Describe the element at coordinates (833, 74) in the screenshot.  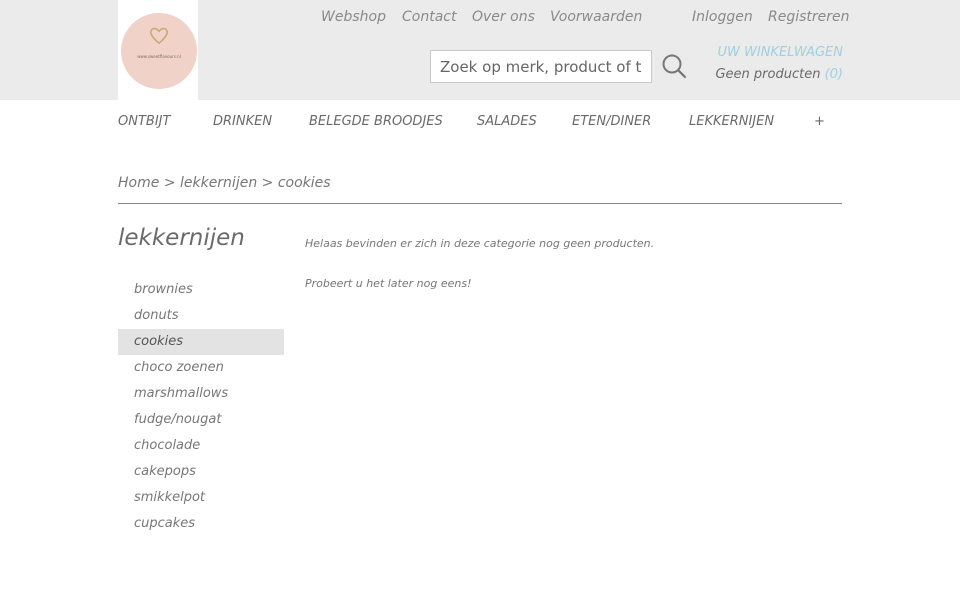
I see `cart-count: (0)` at that location.